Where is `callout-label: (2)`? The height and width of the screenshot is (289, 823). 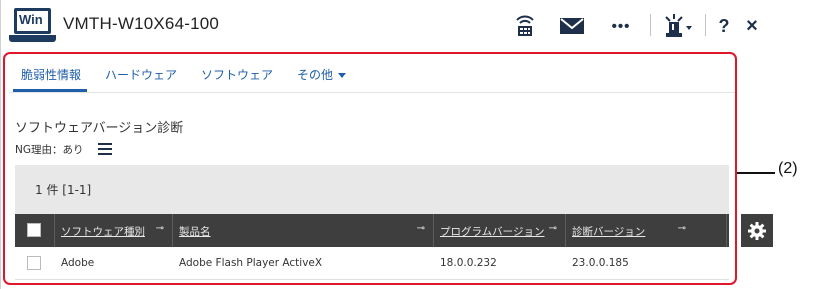 callout-label: (2) is located at coordinates (788, 168).